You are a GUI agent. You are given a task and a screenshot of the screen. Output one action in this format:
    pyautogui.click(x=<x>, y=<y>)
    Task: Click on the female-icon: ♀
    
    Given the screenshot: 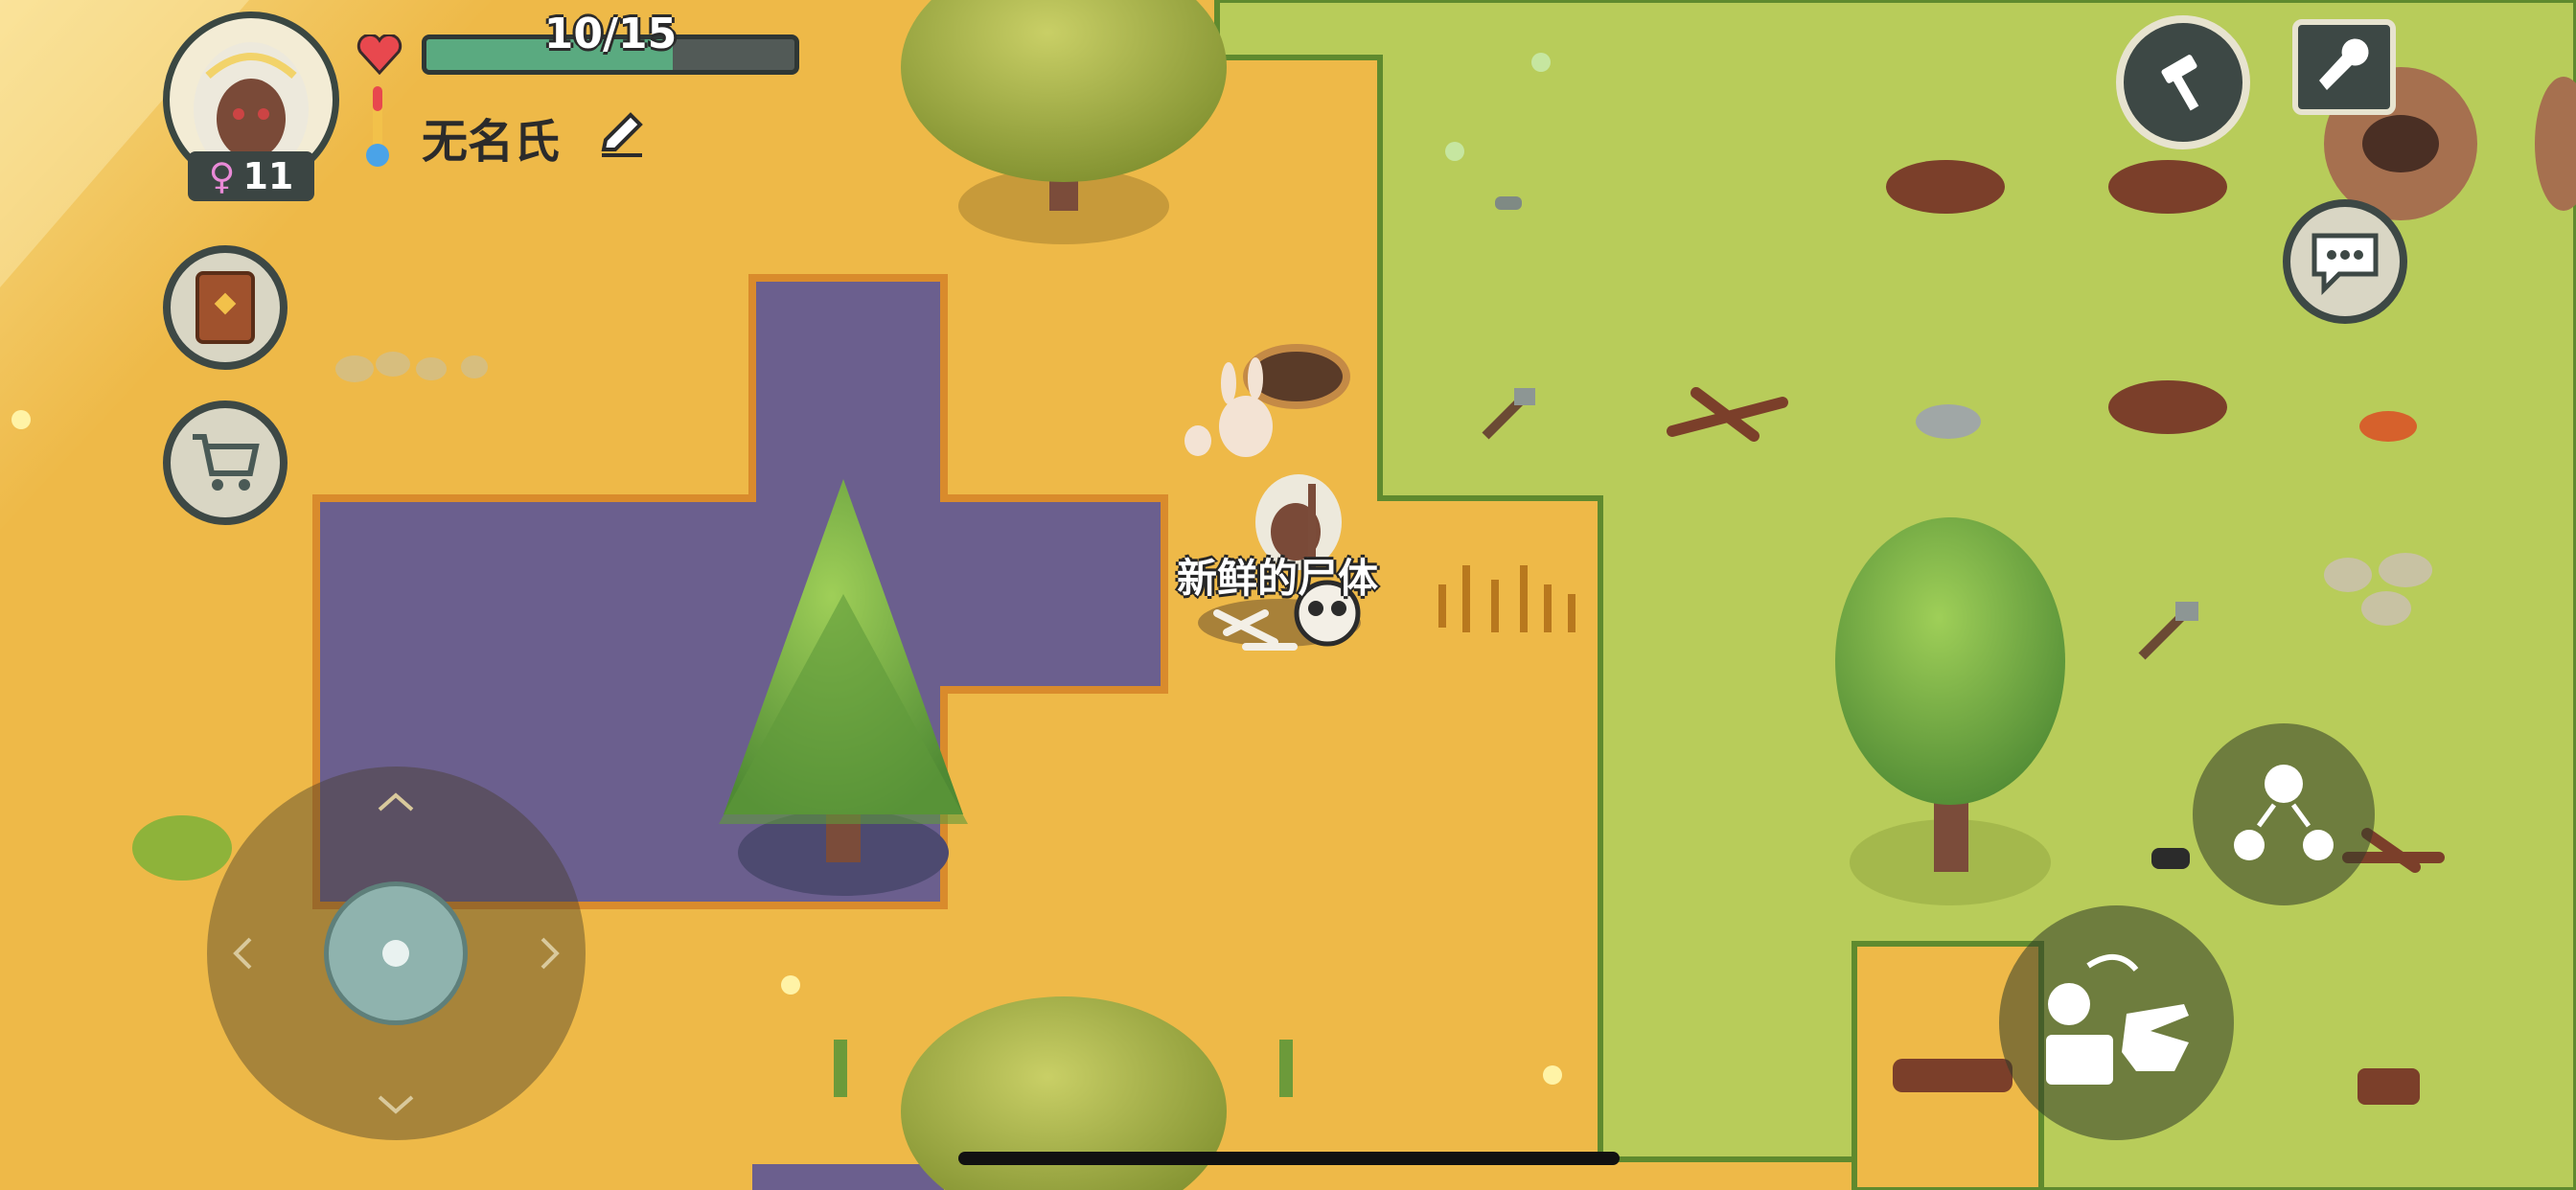 What is the action you would take?
    pyautogui.click(x=222, y=176)
    